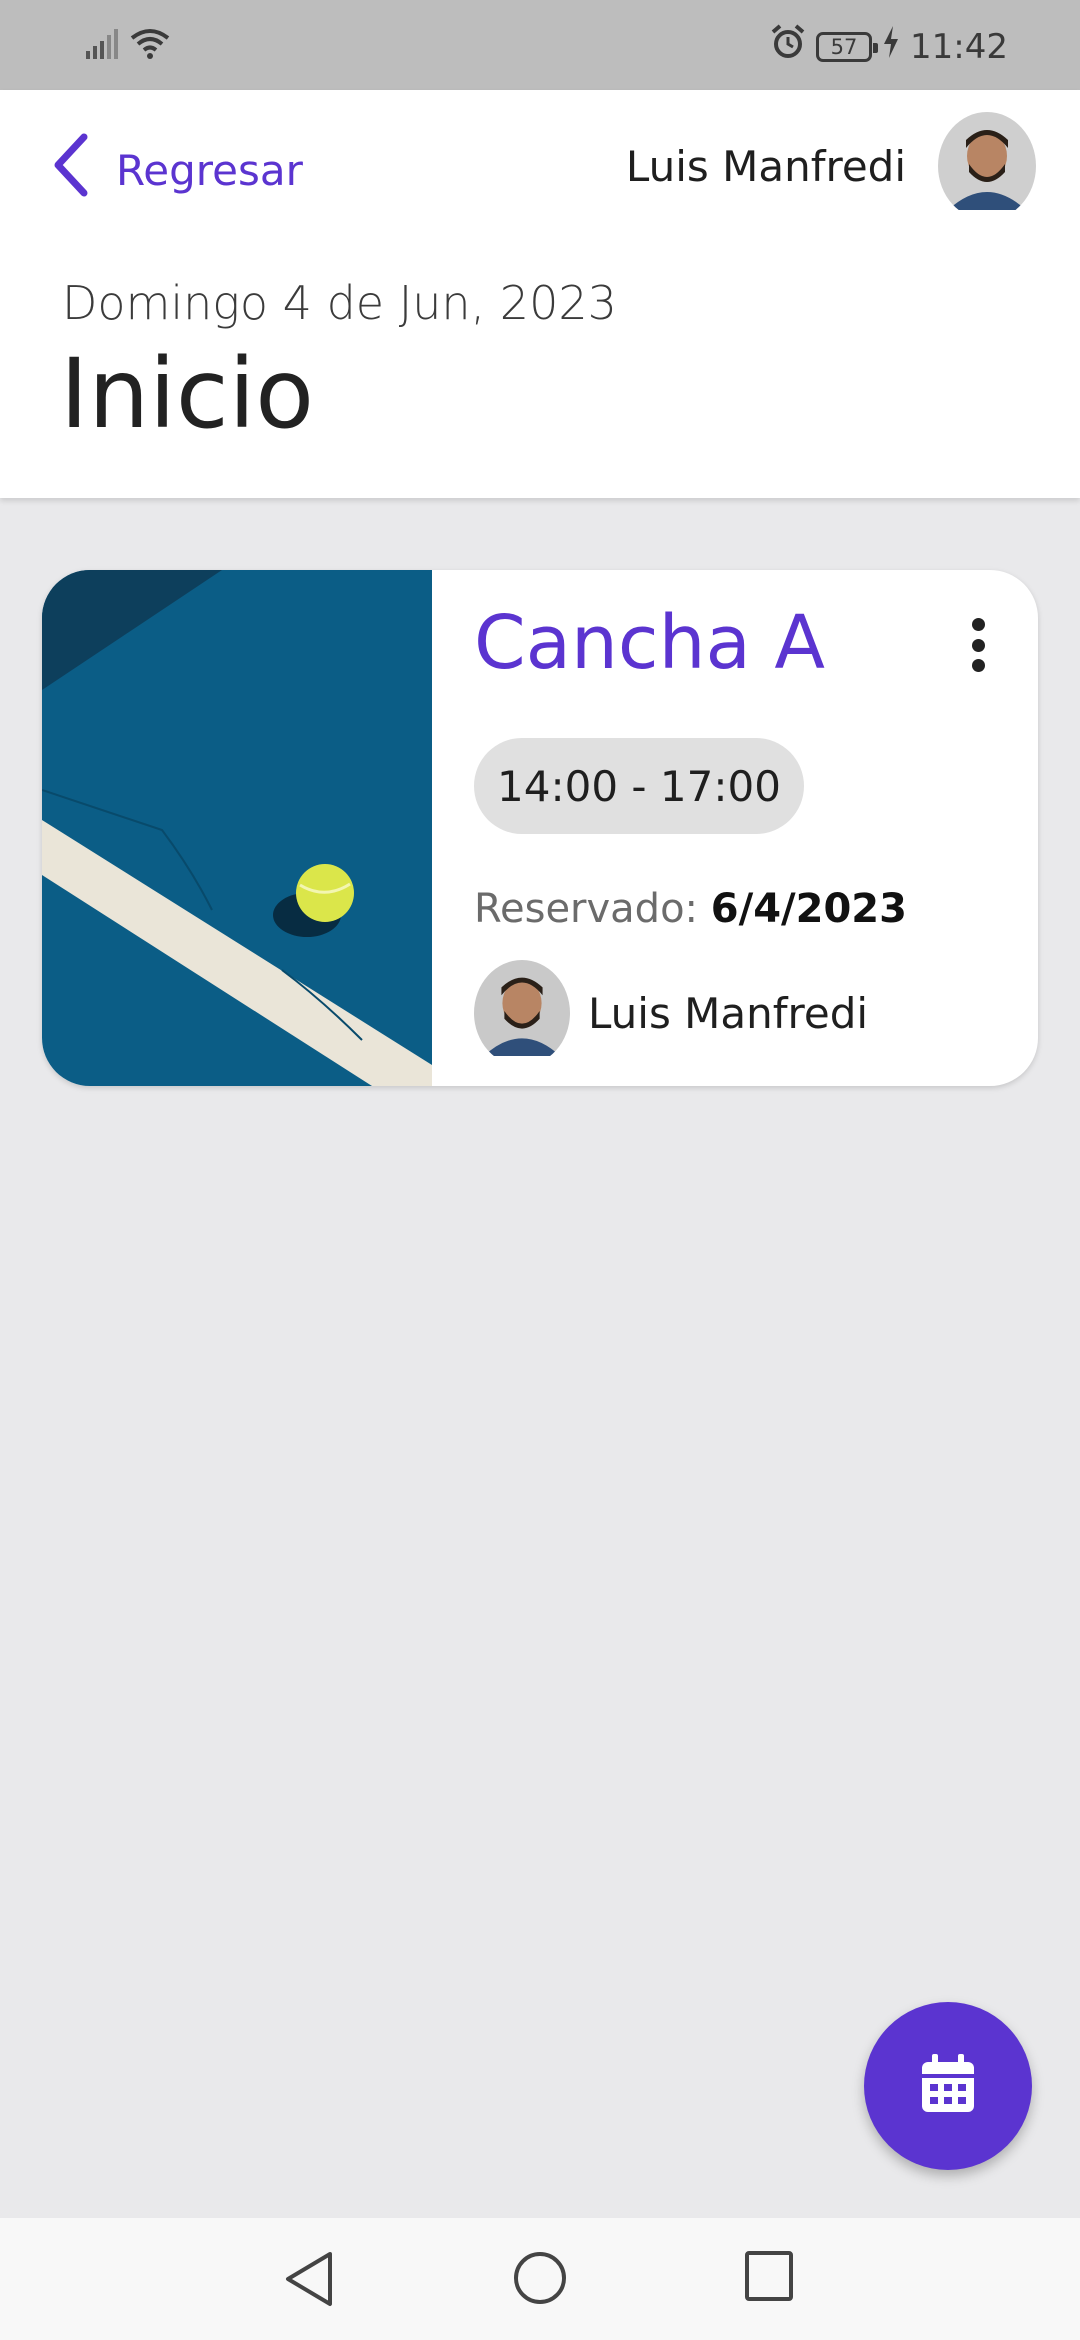 The width and height of the screenshot is (1080, 2340). What do you see at coordinates (808, 909) in the screenshot?
I see `reserved-date: 6/4/2023` at bounding box center [808, 909].